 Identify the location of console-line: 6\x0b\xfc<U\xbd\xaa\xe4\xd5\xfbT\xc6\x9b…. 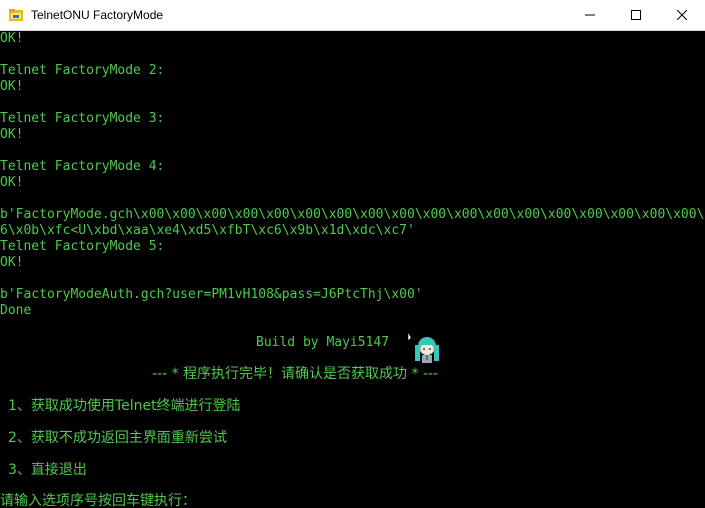
(207, 230).